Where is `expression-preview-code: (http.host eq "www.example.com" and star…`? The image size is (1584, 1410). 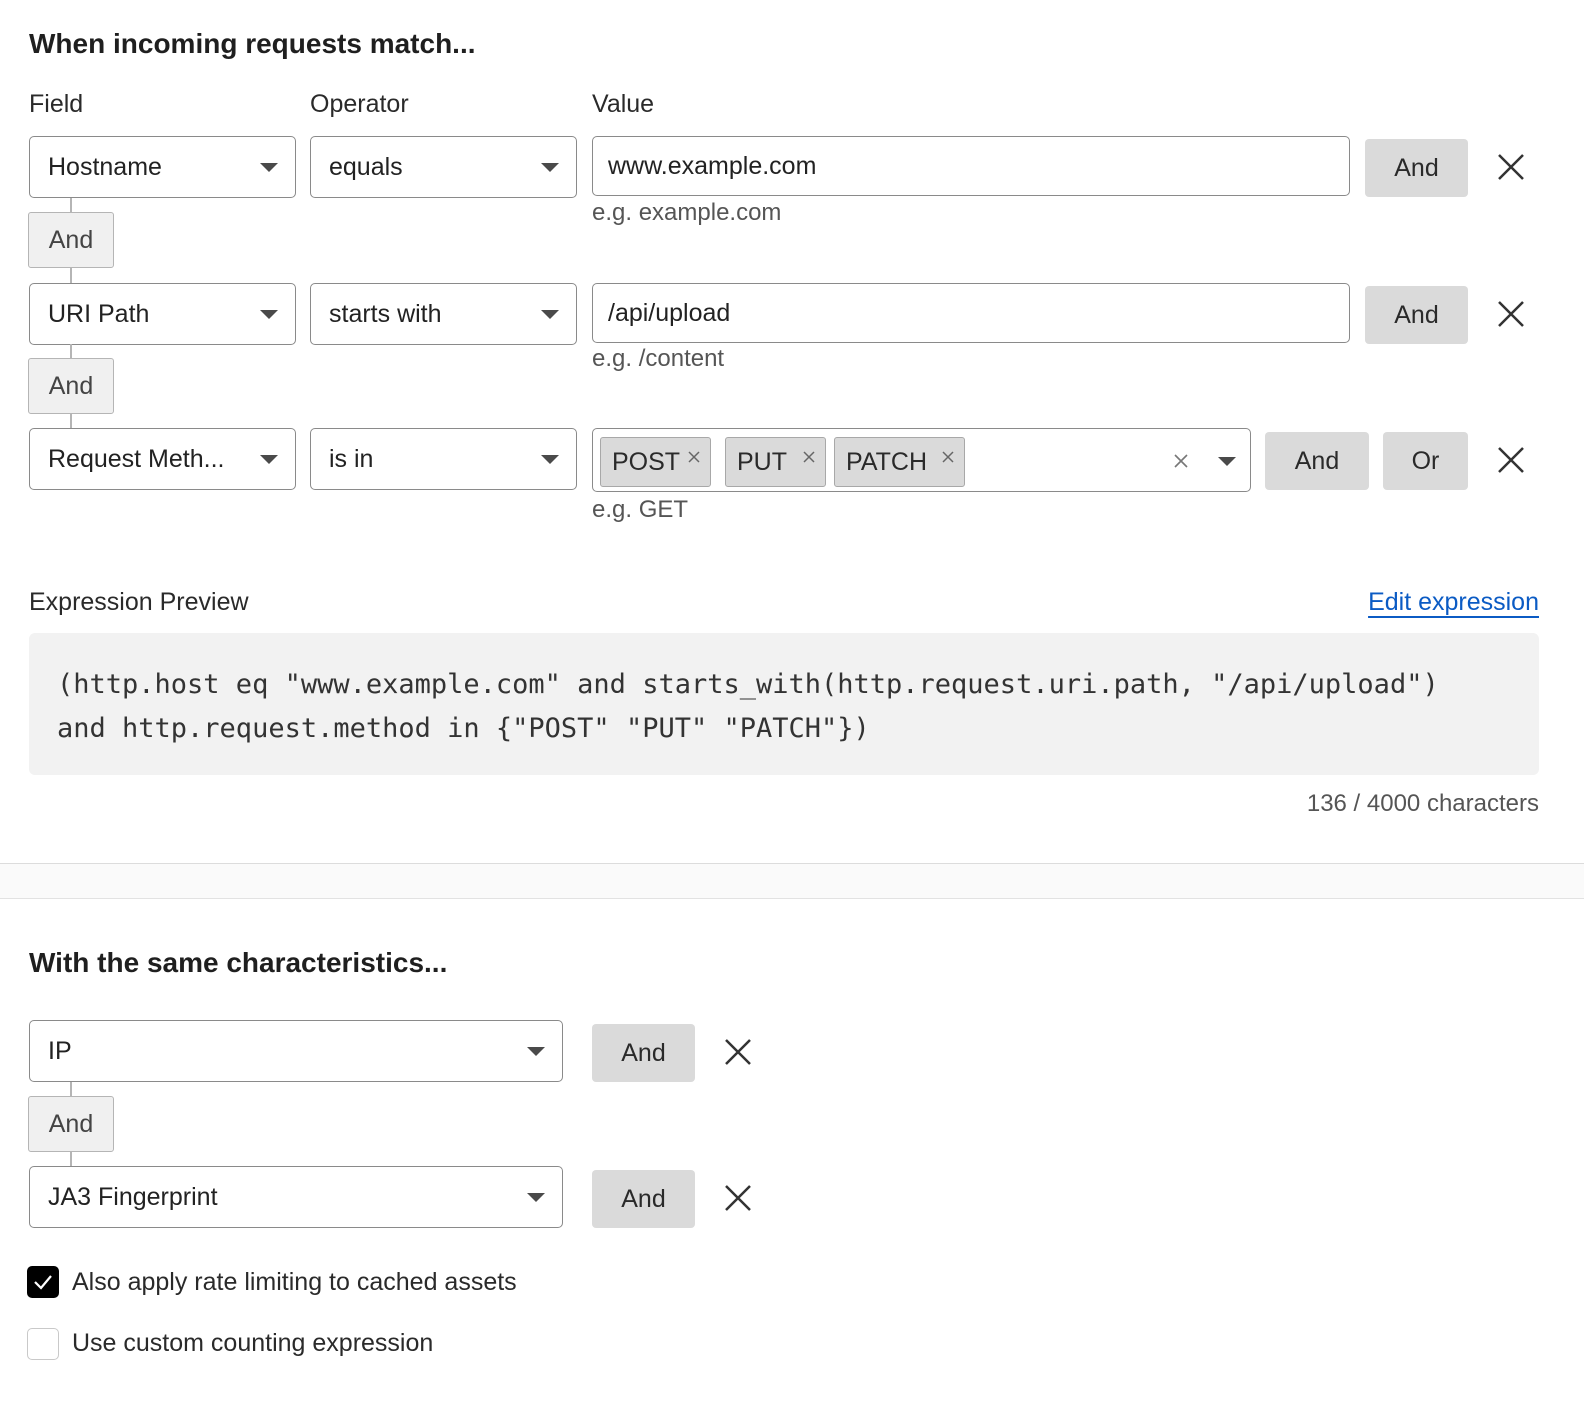
expression-preview-code: (http.host eq "www.example.com" and star… is located at coordinates (784, 704).